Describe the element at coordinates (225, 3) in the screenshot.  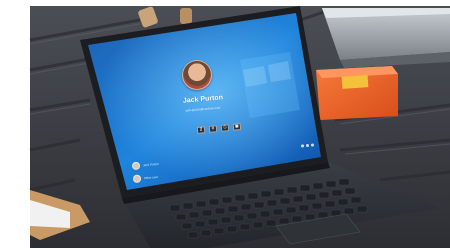
I see `top-white-strip` at that location.